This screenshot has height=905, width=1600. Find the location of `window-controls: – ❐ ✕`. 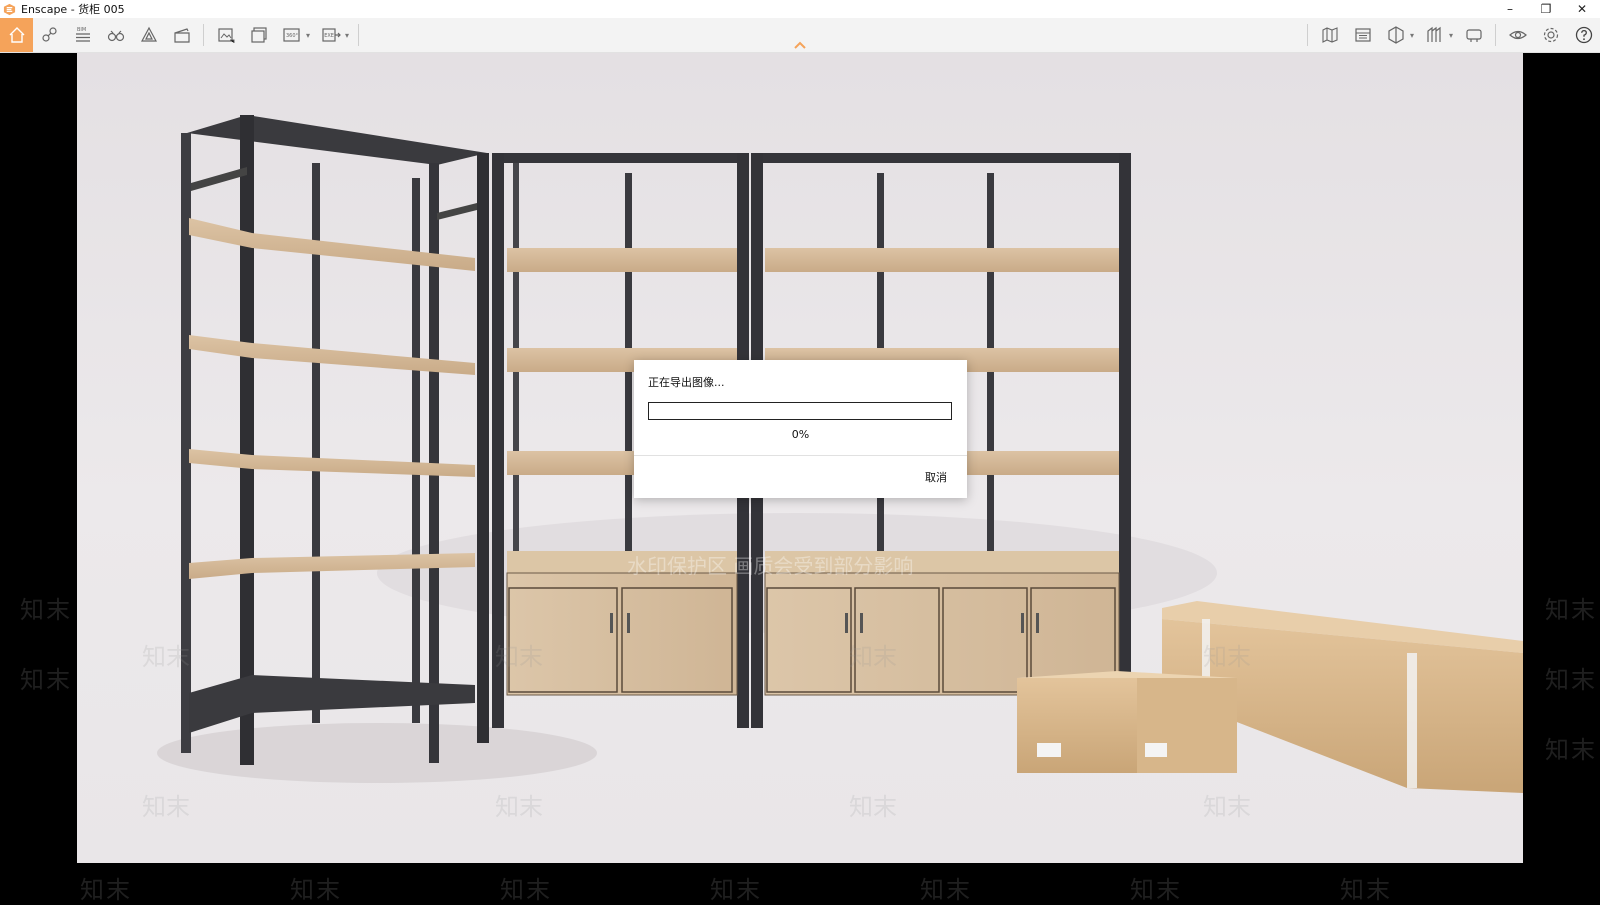

window-controls: – ❐ ✕ is located at coordinates (1546, 9).